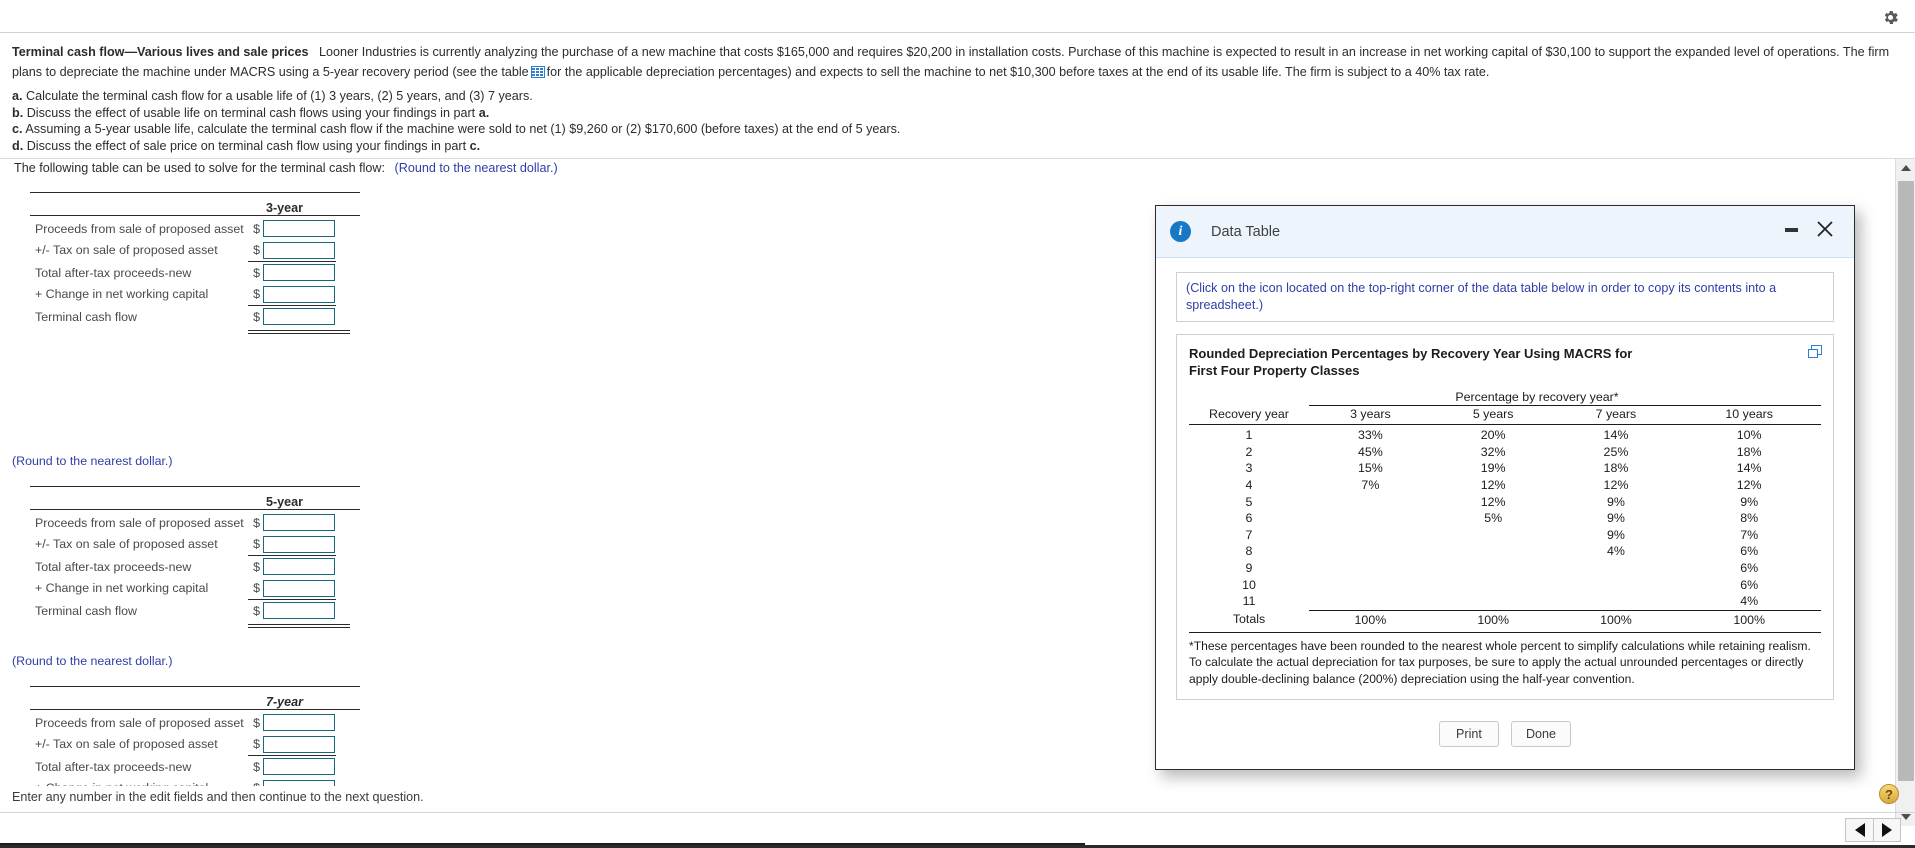 The image size is (1915, 848). Describe the element at coordinates (138, 783) in the screenshot. I see `row-label-nwc: + Change in net working capital` at that location.